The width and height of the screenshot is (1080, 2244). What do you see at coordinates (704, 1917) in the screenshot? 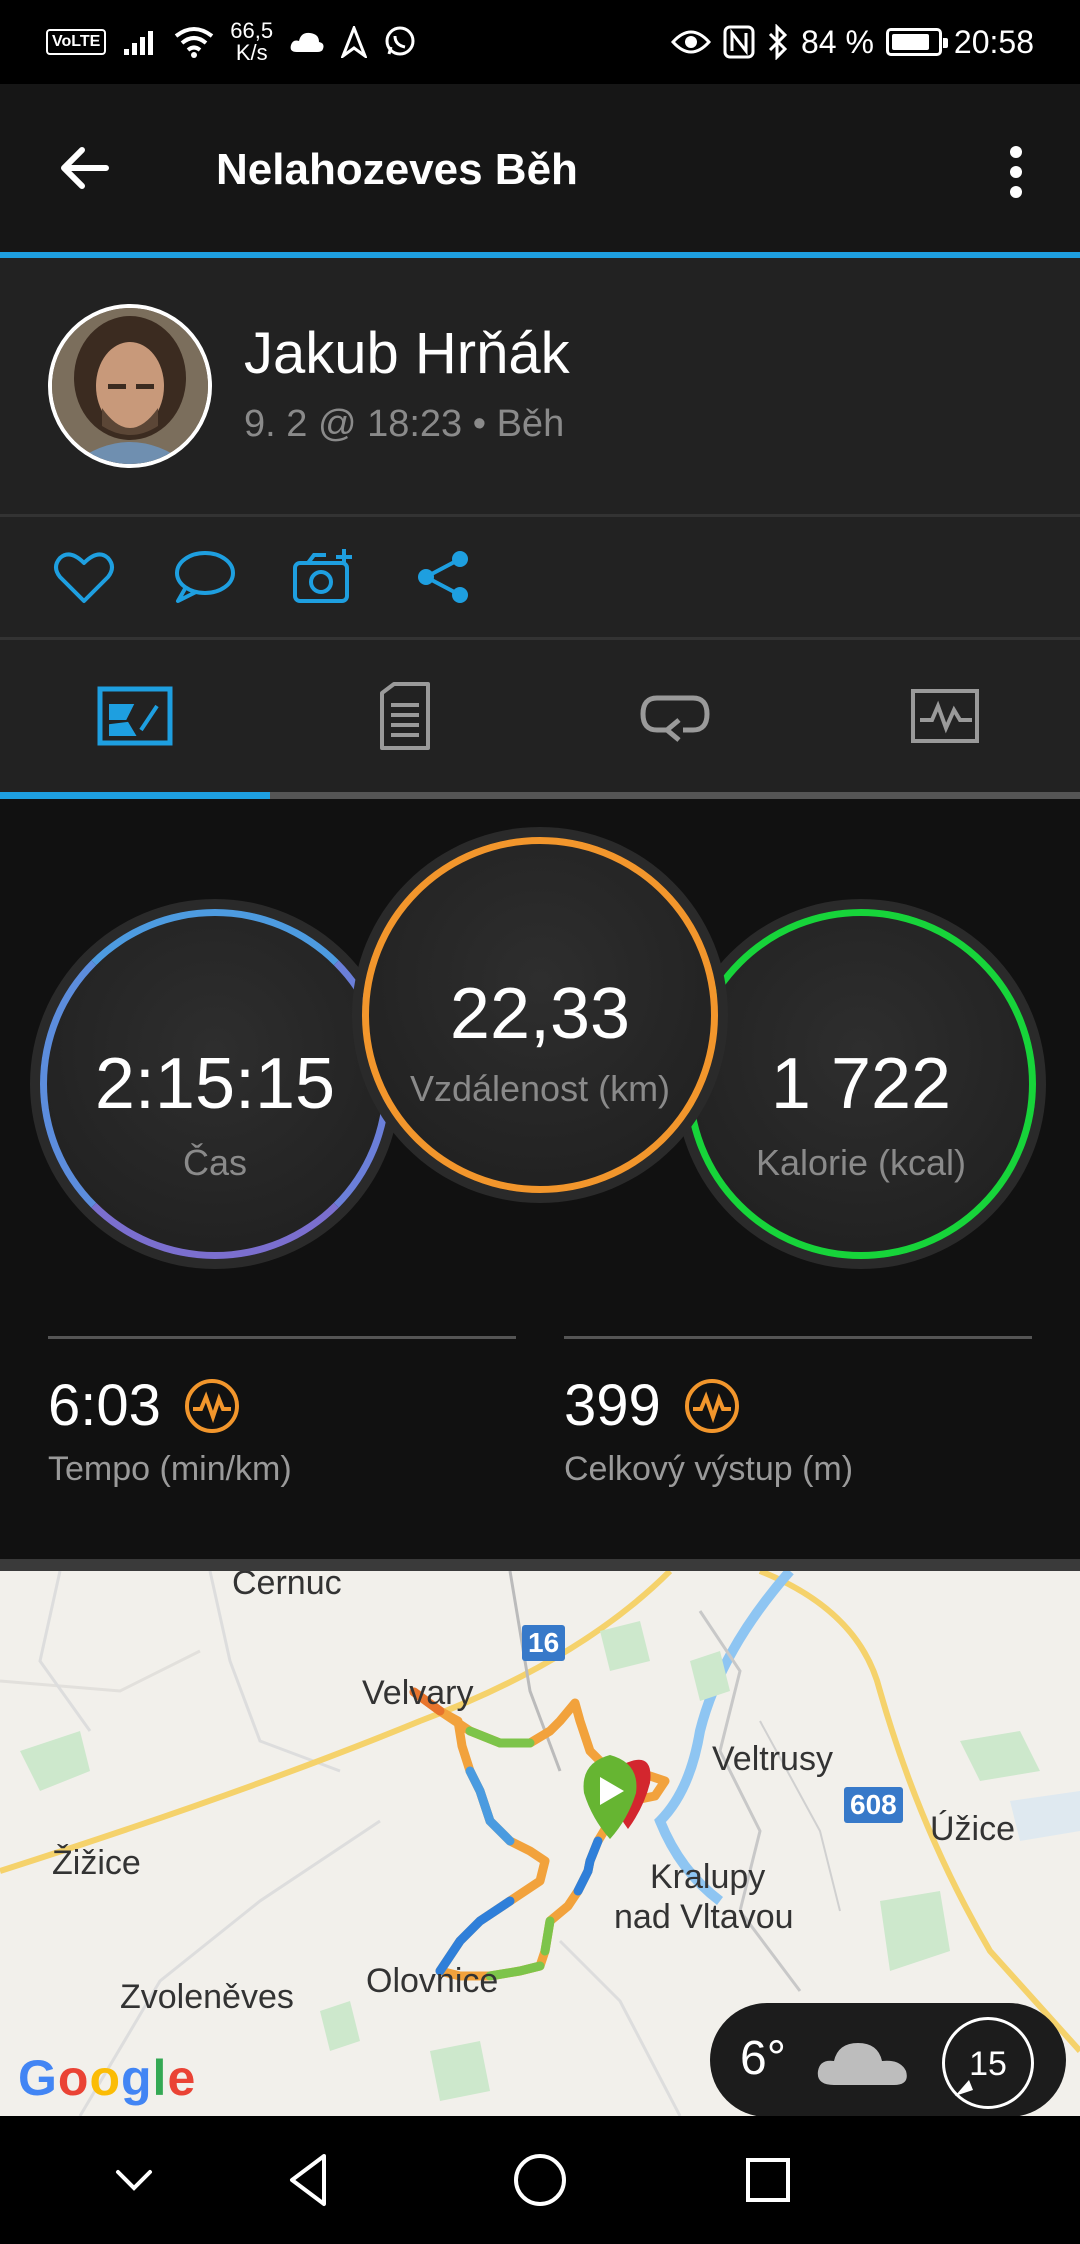
I see `map-label: nad Vltavou` at bounding box center [704, 1917].